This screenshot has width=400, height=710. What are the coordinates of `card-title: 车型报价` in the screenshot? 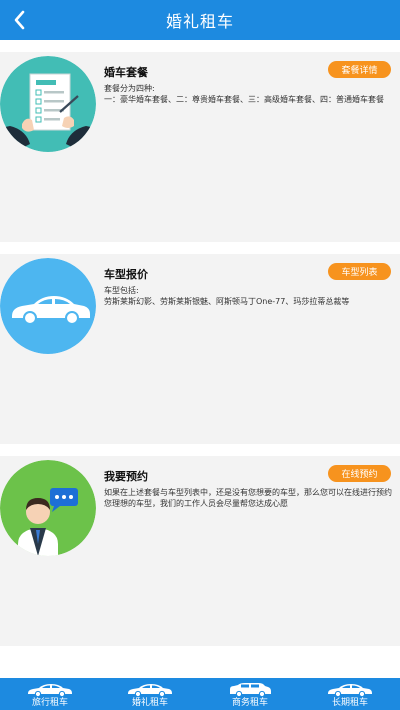 It's located at (126, 274).